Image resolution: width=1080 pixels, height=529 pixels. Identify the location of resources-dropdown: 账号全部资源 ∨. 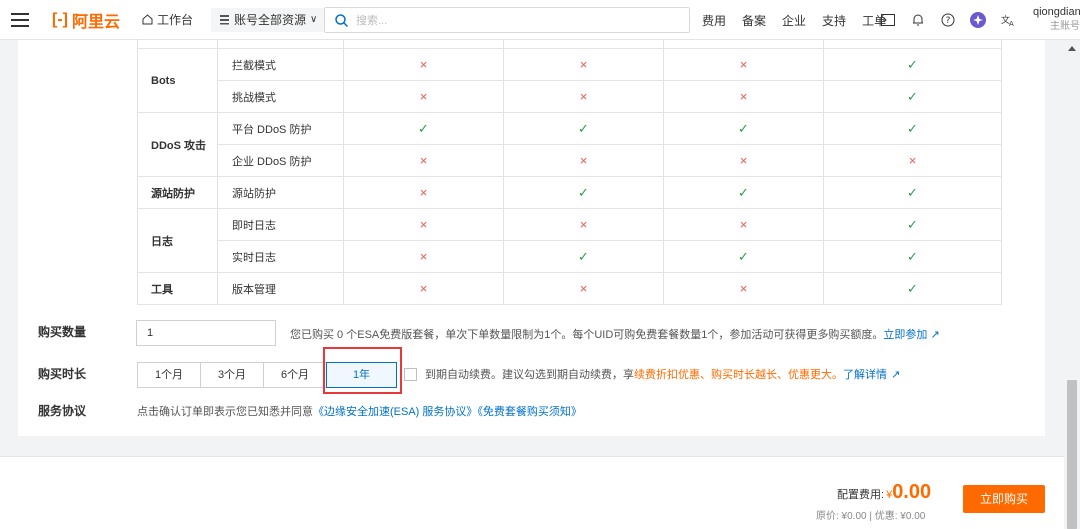
(268, 19).